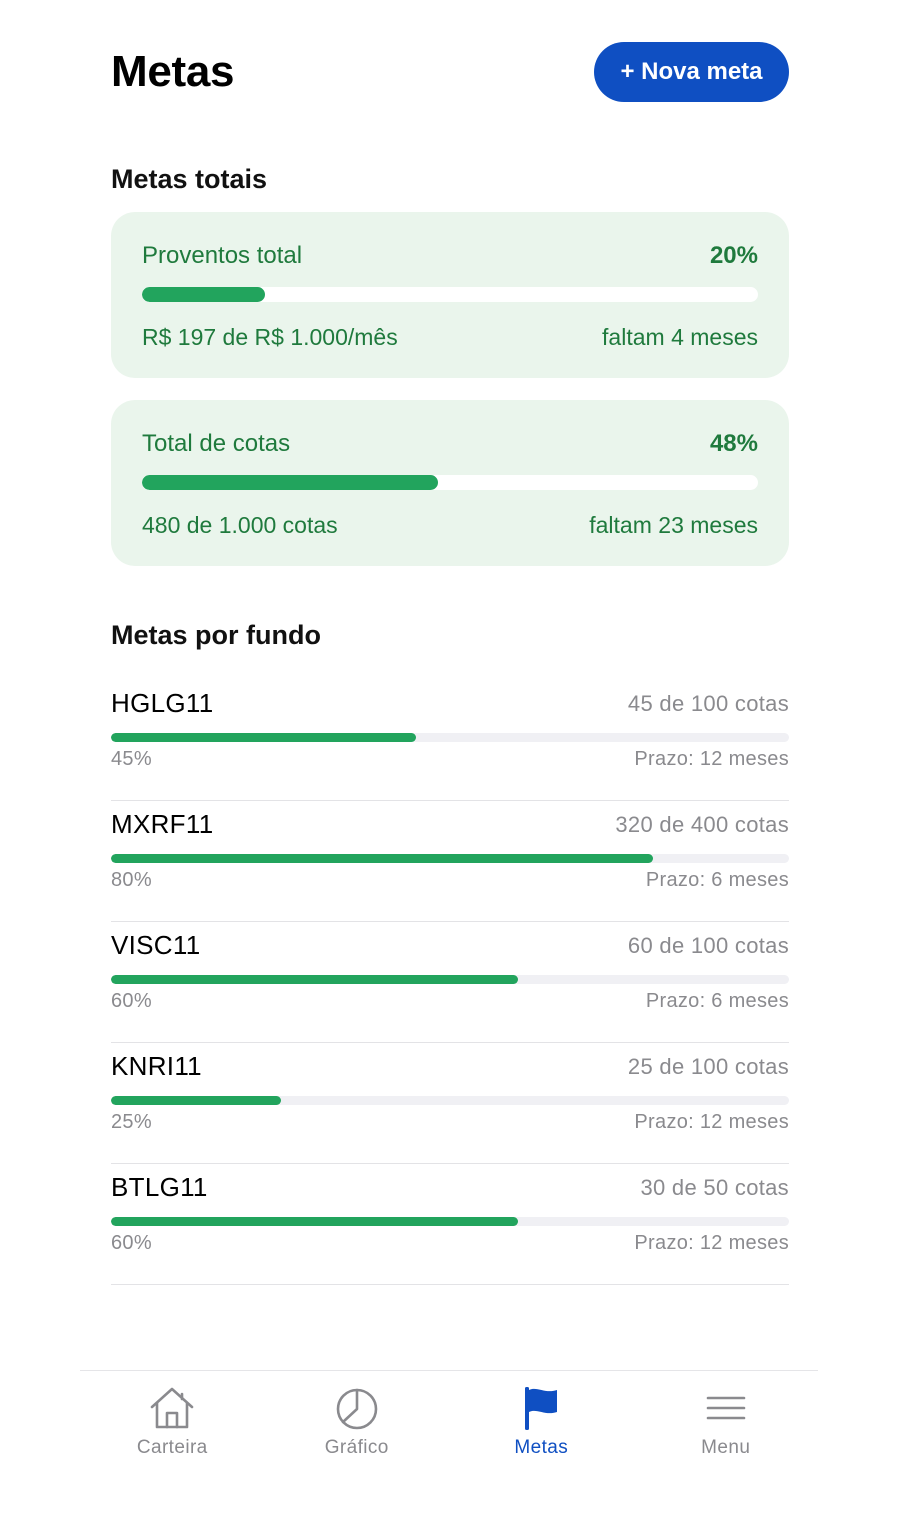  What do you see at coordinates (541, 1408) in the screenshot?
I see `flag-icon` at bounding box center [541, 1408].